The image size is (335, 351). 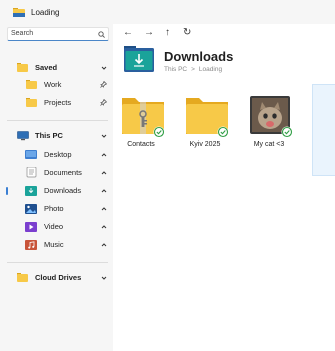 What do you see at coordinates (22, 68) in the screenshot?
I see `saved-folder-icon` at bounding box center [22, 68].